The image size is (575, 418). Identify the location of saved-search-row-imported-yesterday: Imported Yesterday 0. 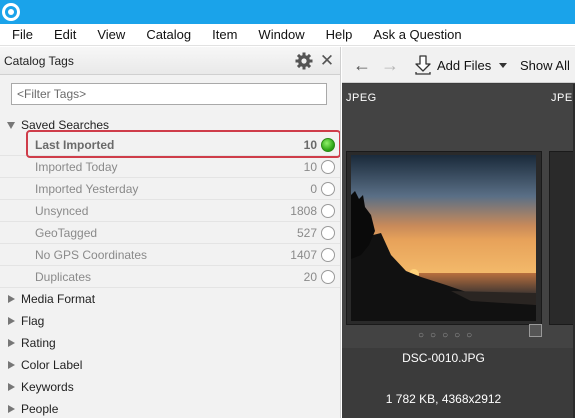
(170, 189).